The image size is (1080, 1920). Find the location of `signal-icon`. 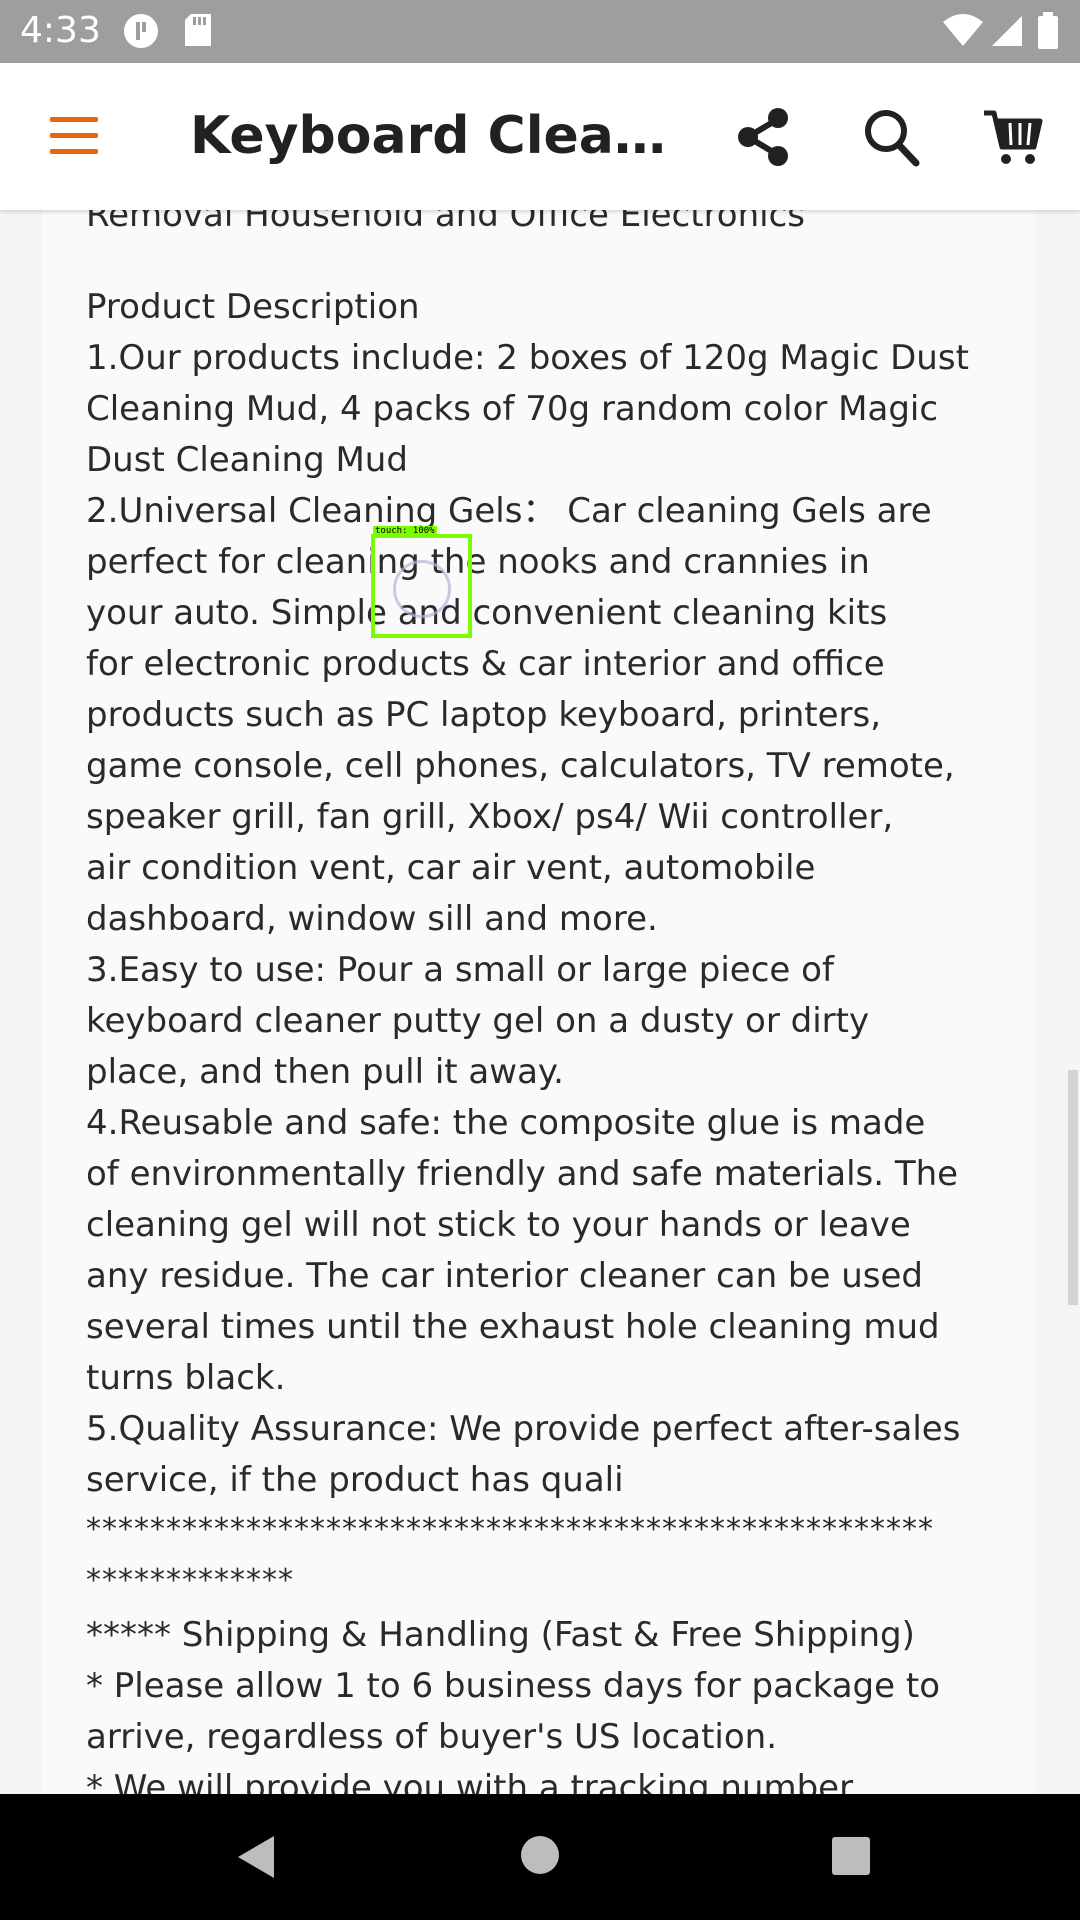

signal-icon is located at coordinates (1007, 33).